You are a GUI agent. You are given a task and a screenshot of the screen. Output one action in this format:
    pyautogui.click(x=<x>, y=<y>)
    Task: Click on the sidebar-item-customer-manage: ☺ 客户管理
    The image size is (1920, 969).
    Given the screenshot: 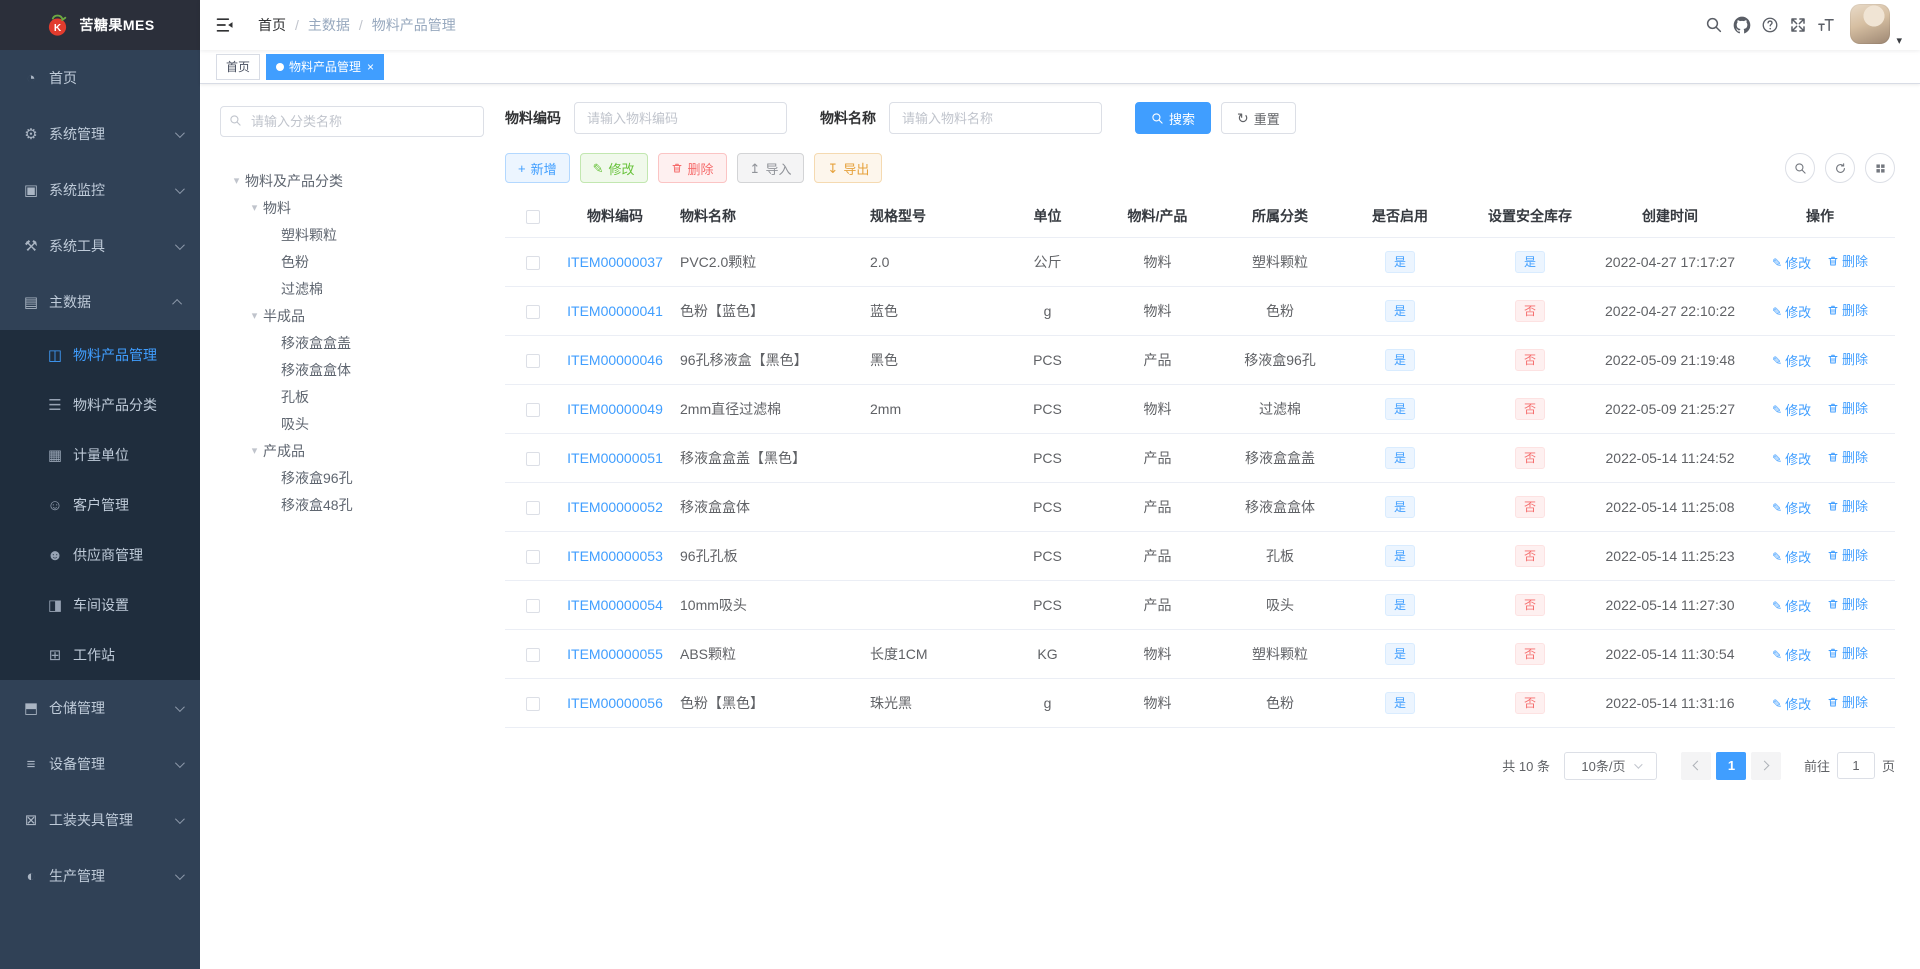 What is the action you would take?
    pyautogui.click(x=100, y=505)
    